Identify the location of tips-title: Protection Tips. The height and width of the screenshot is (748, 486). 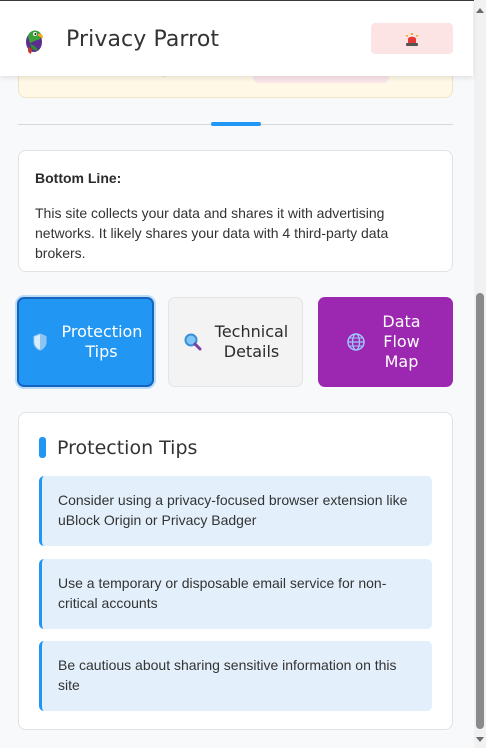
(127, 448).